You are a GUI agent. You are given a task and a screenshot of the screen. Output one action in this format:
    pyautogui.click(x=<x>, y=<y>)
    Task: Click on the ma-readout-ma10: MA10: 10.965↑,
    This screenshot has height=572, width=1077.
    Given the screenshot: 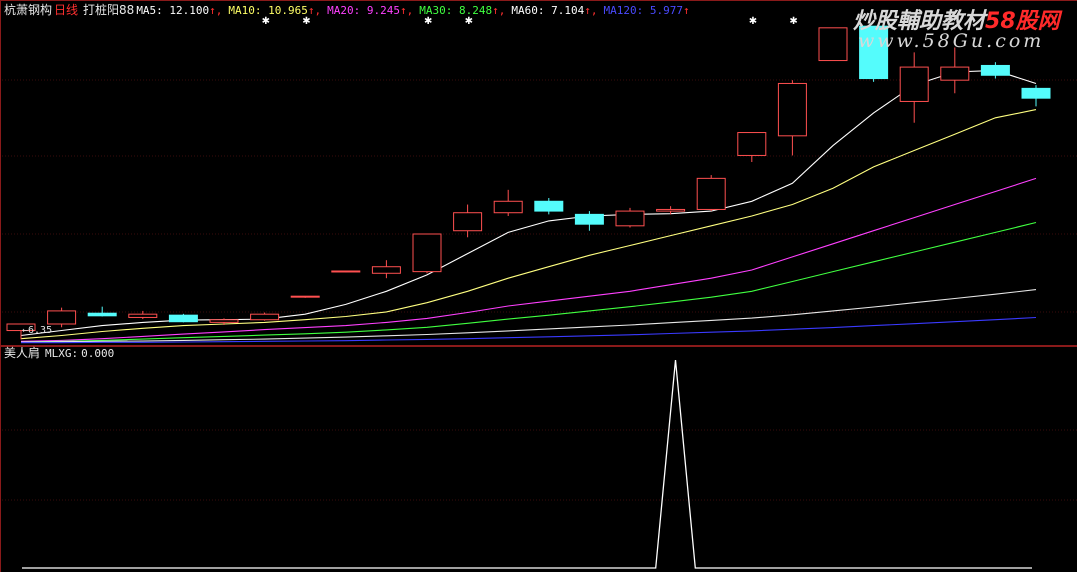 What is the action you would take?
    pyautogui.click(x=275, y=10)
    